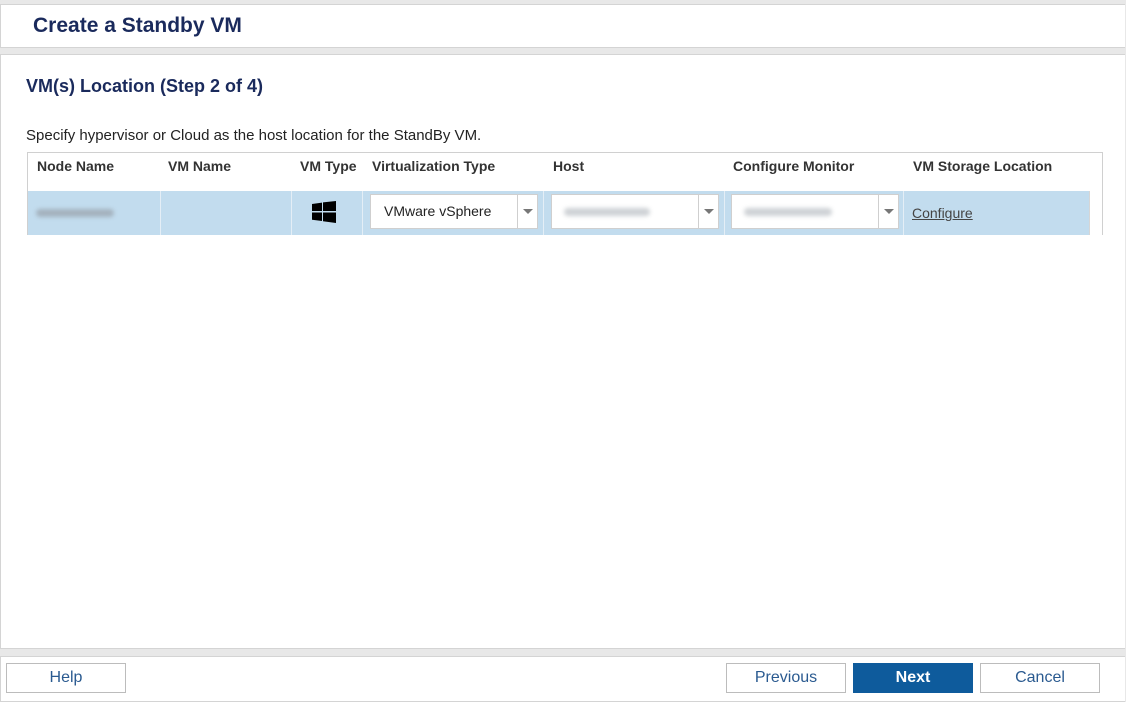 The width and height of the screenshot is (1126, 702). I want to click on header-virtualization-type: Virtualization Type, so click(434, 166).